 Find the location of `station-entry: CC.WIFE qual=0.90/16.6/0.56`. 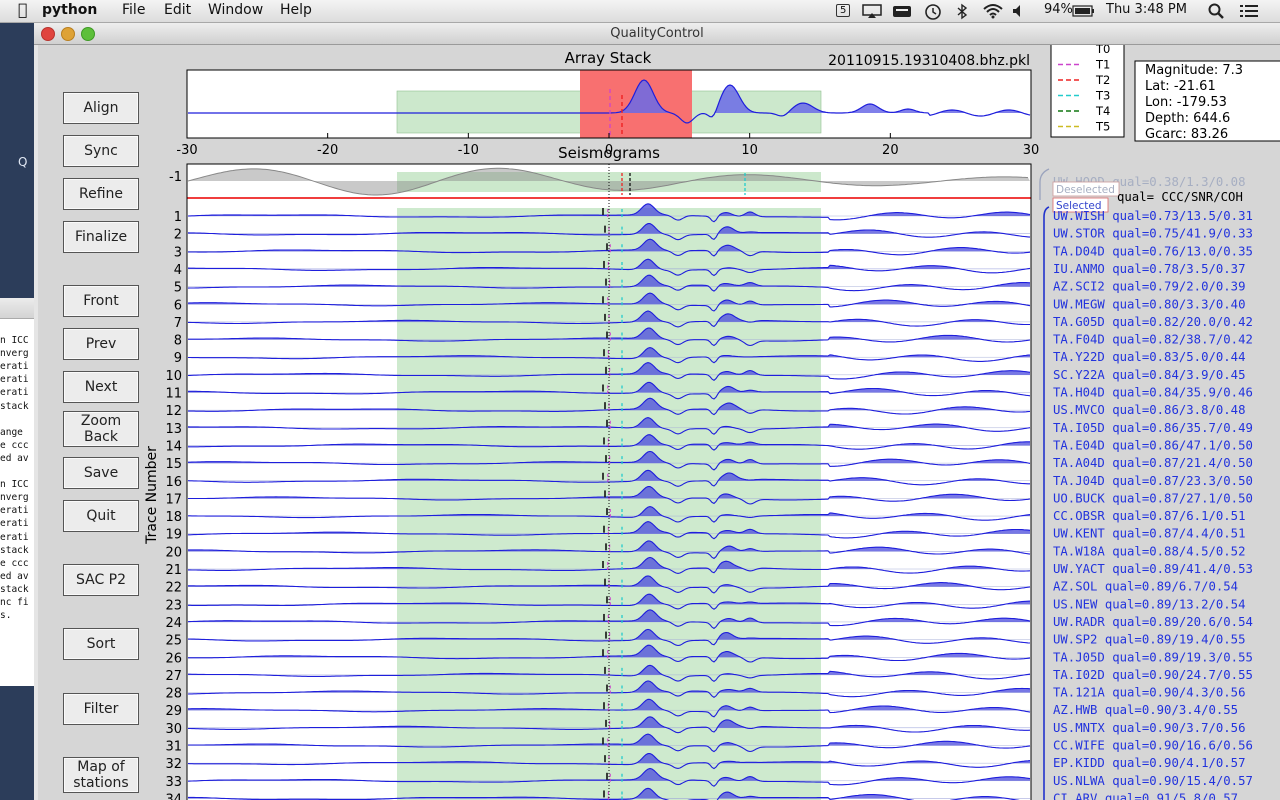

station-entry: CC.WIFE qual=0.90/16.6/0.56 is located at coordinates (1153, 746).